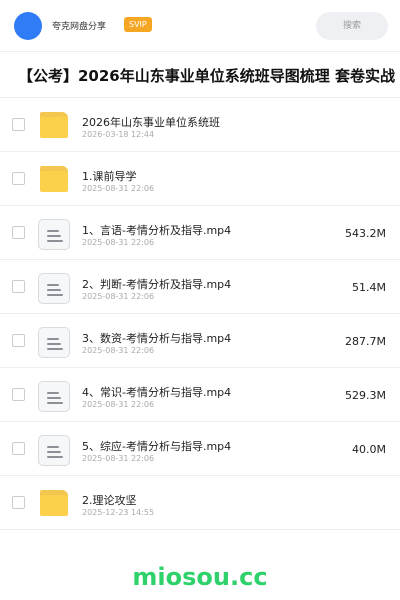  Describe the element at coordinates (79, 27) in the screenshot. I see `share-owner-name: 夸克网盘分享` at that location.